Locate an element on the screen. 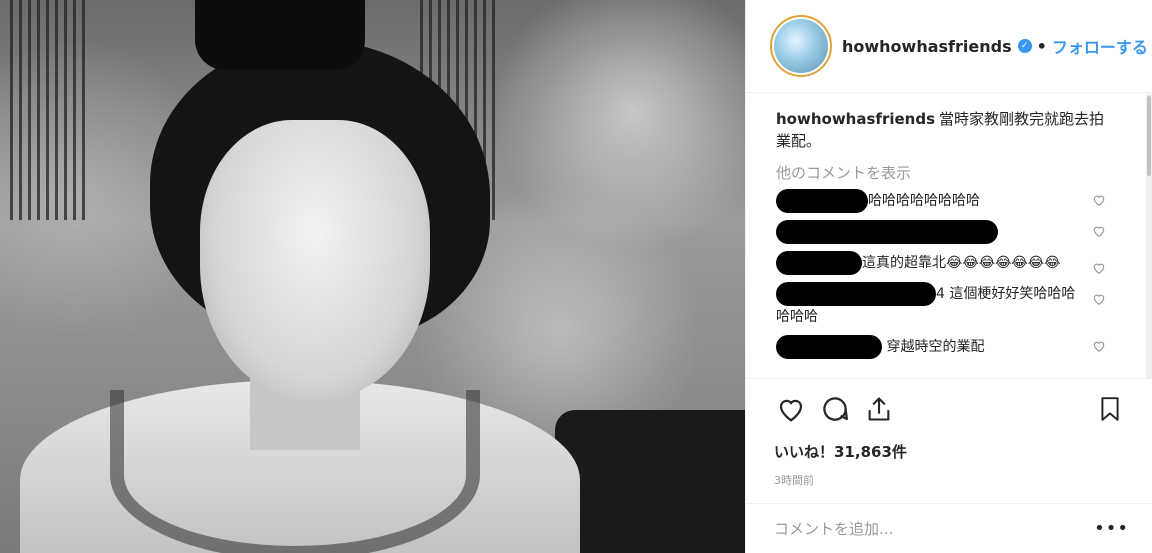  view-more-comments: 他のコメントを表示 is located at coordinates (961, 172).